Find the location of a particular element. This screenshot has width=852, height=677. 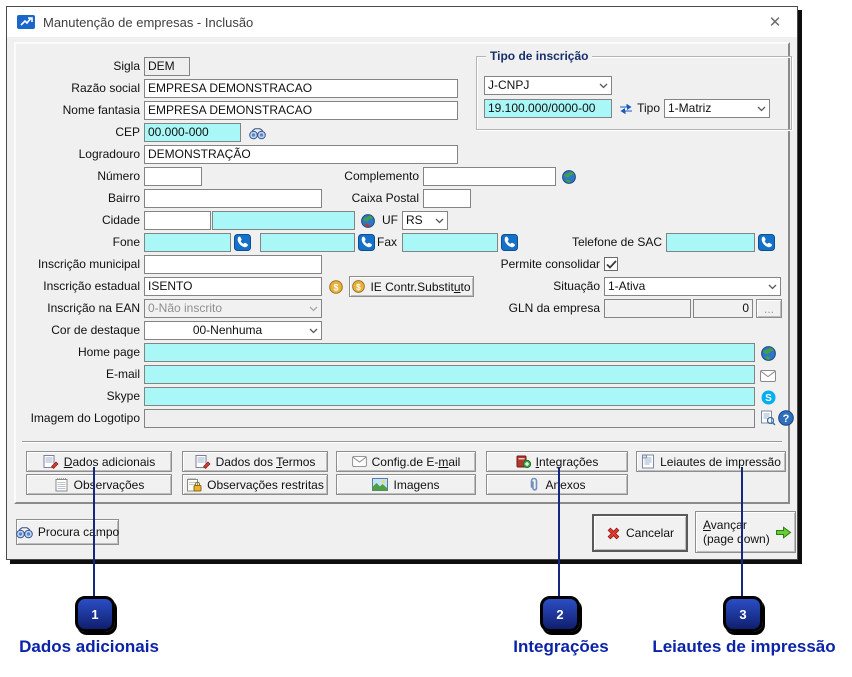

inscricao-municipal-label: Inscrição municipal is located at coordinates (88, 264).